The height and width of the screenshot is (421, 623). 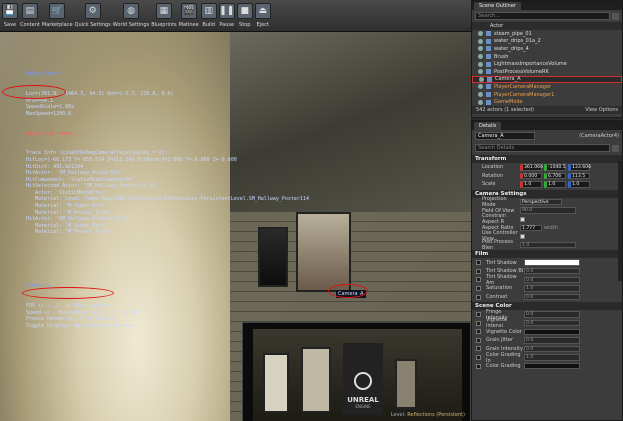 I want to click on outliner-row: PostProcessVolumeRK, so click(x=547, y=72).